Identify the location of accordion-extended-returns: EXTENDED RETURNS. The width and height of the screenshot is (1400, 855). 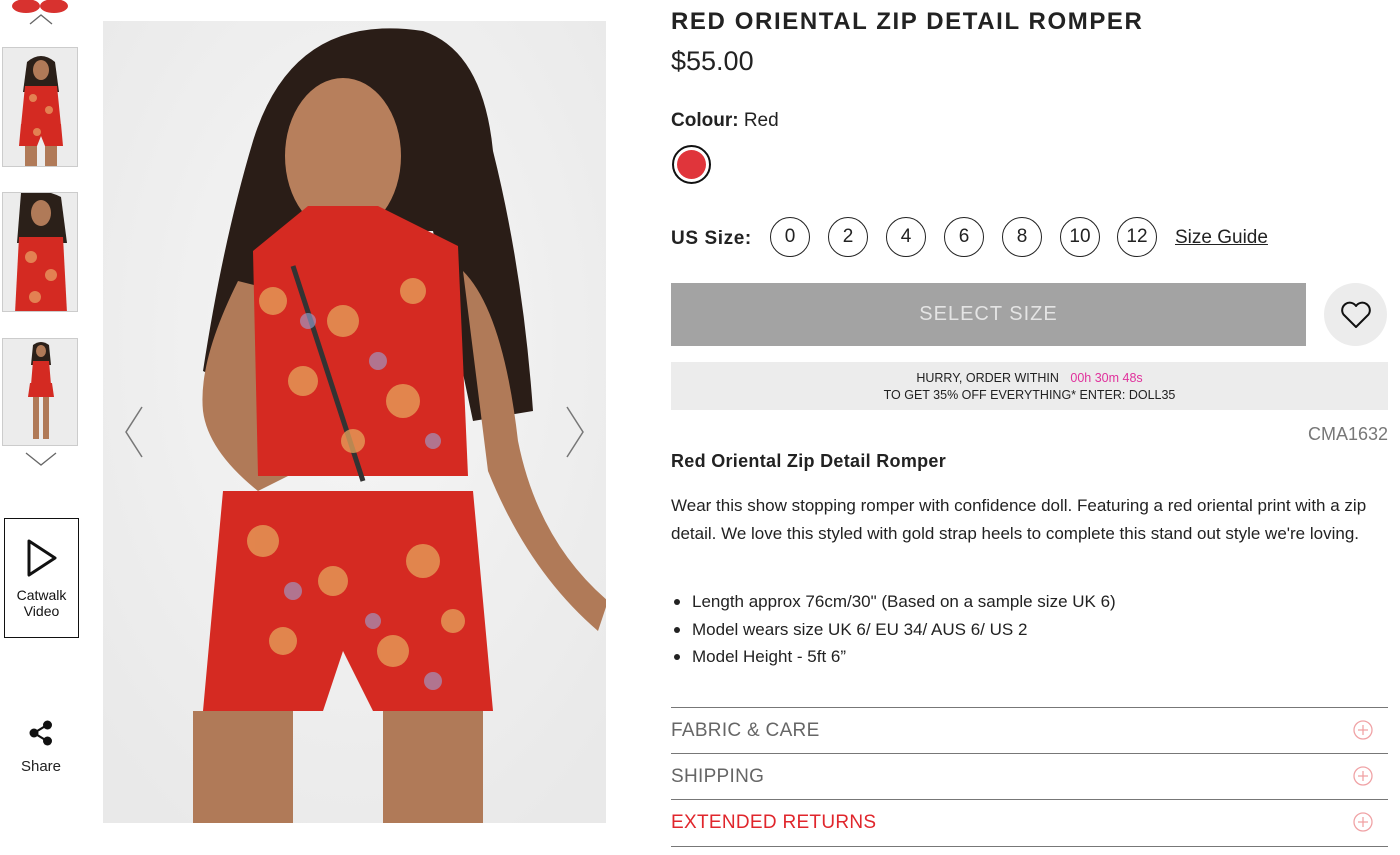
(1029, 822).